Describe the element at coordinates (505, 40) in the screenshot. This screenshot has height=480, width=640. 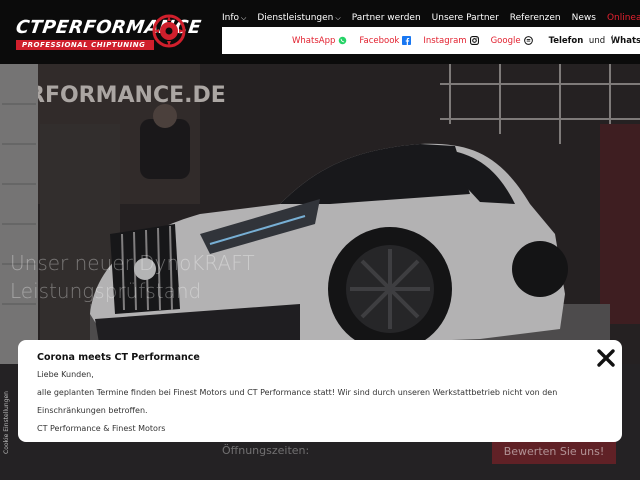
I see `google-label: Google` at that location.